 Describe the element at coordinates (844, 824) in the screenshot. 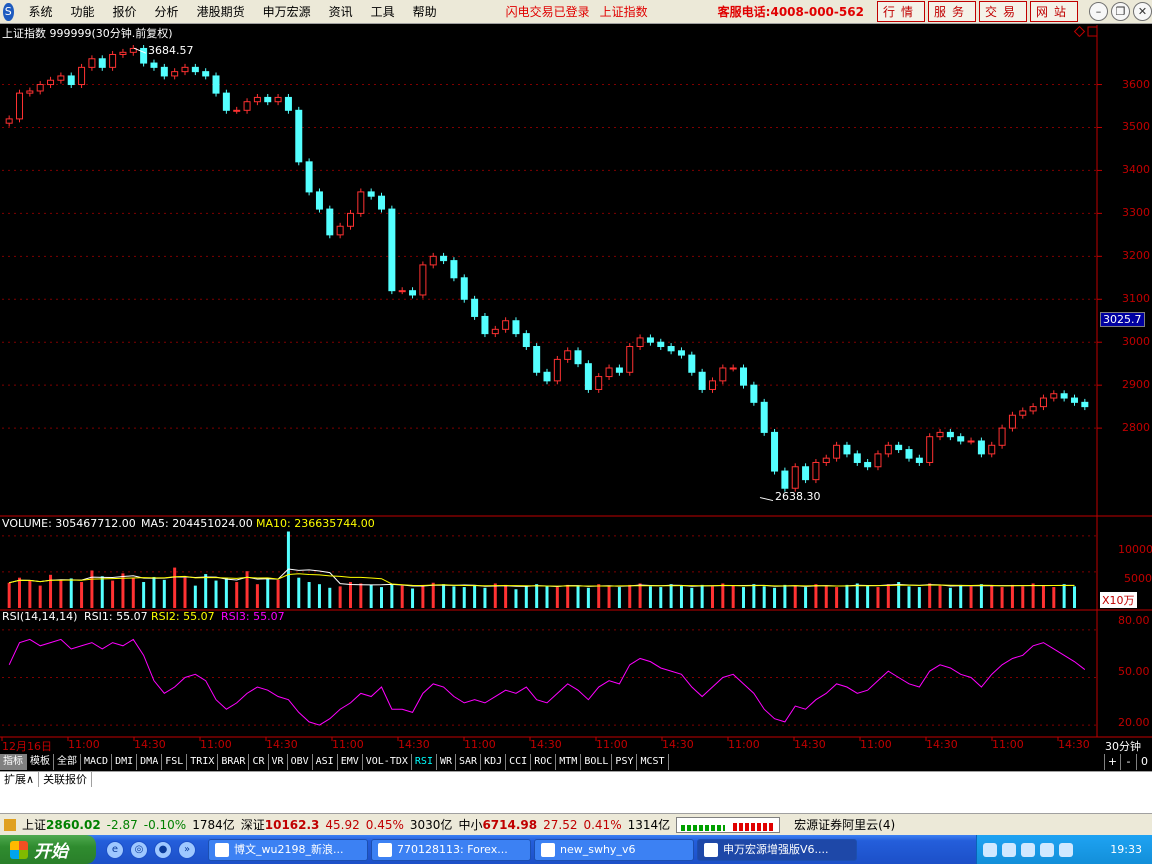

I see `broker-server-label: 宏源证券阿里云(4)` at that location.